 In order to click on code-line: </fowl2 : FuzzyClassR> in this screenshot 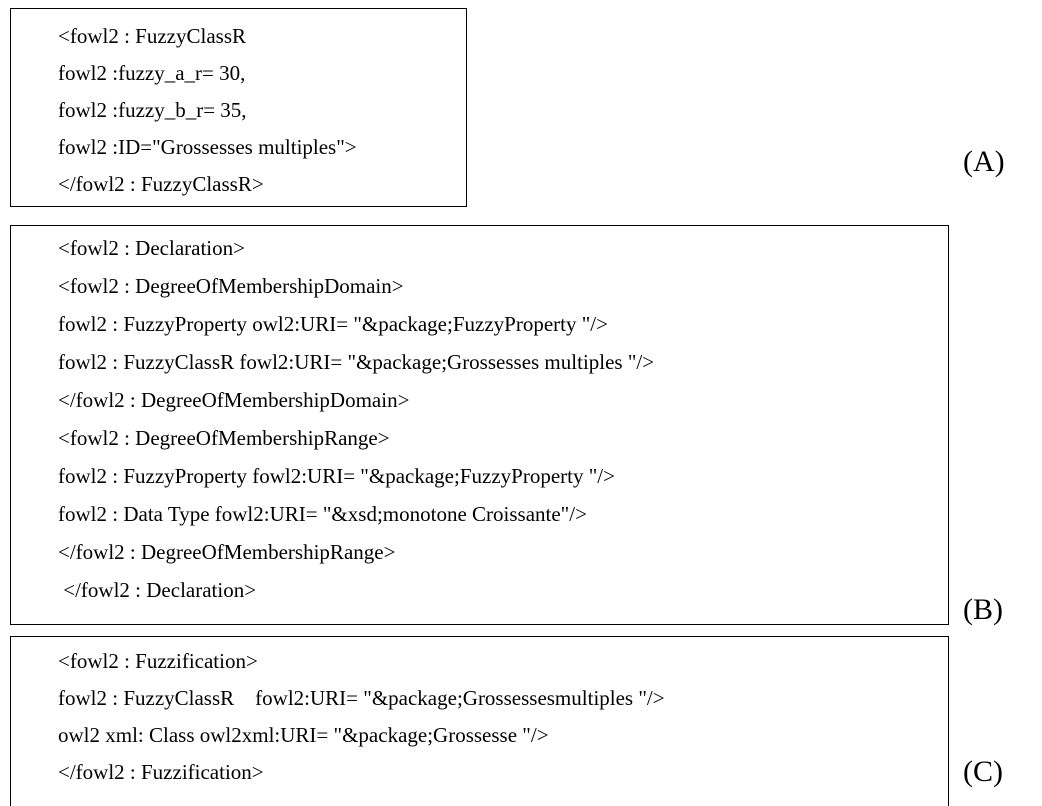, I will do `click(161, 184)`.